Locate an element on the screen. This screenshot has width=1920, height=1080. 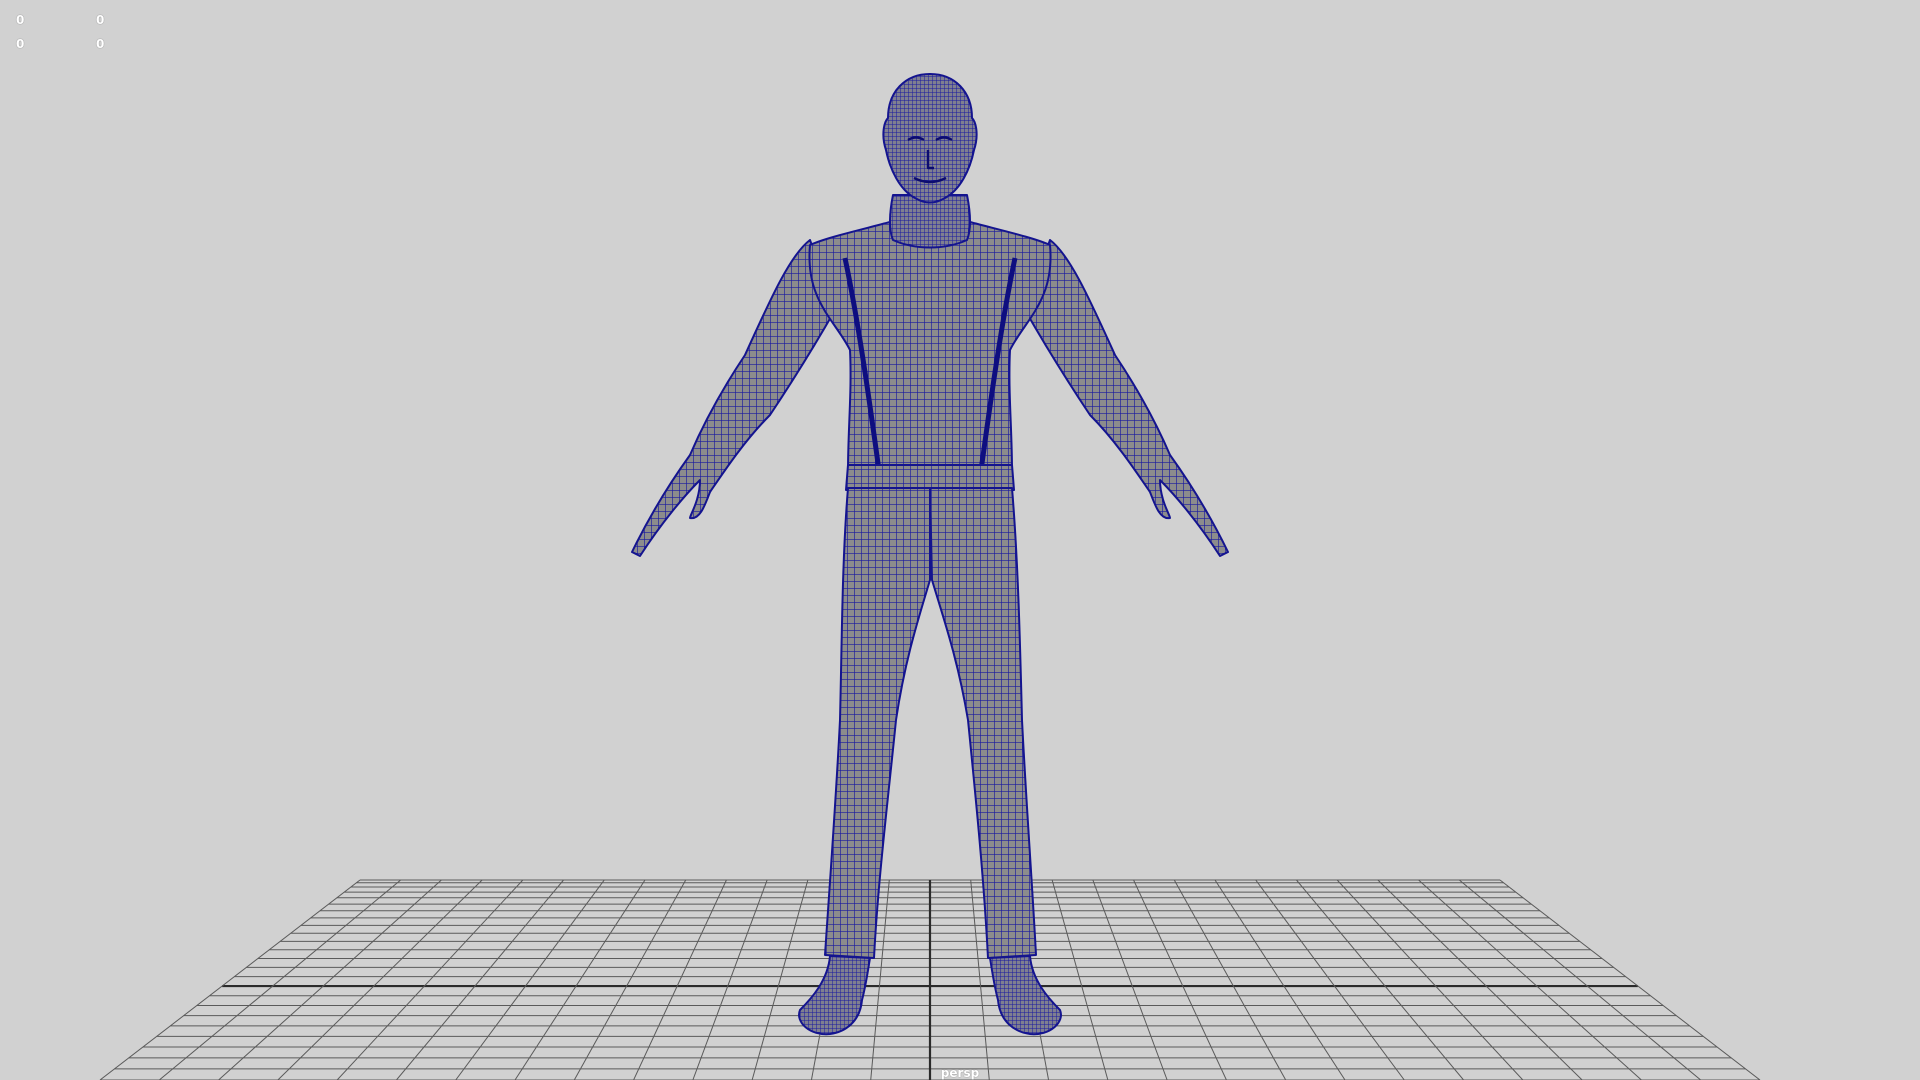
waistband is located at coordinates (930, 477).